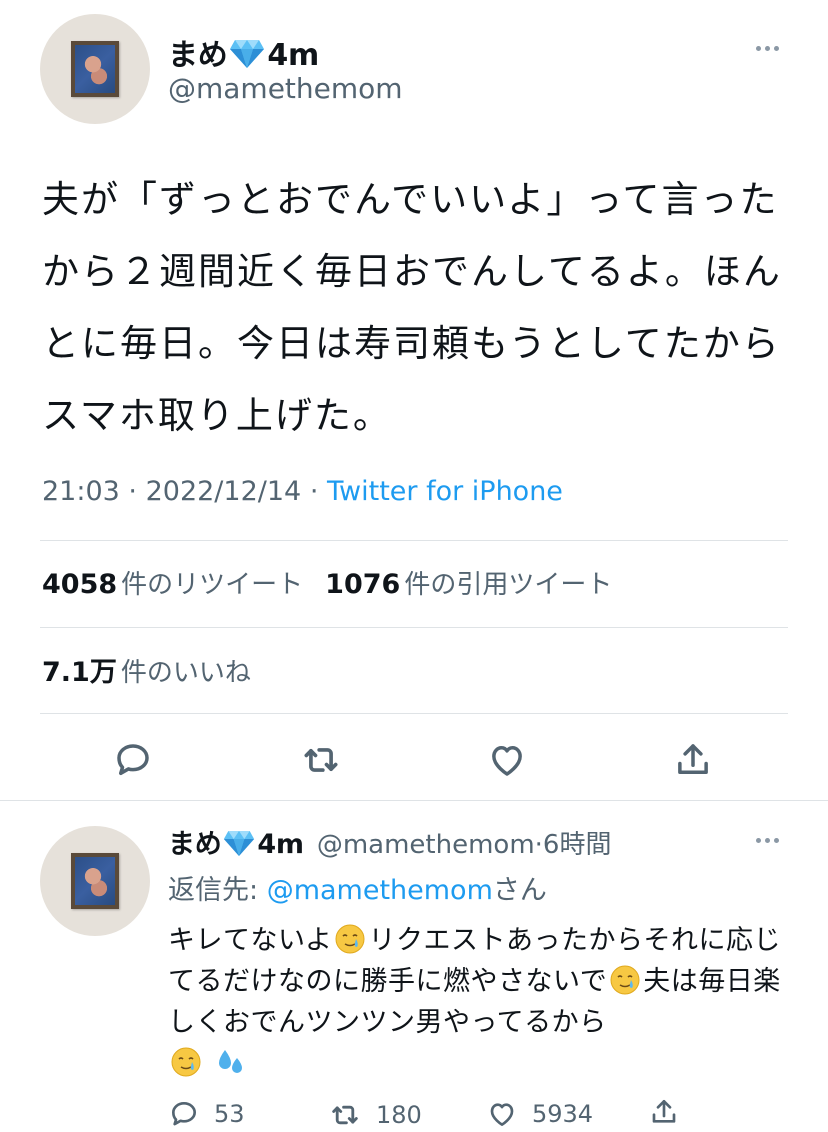  Describe the element at coordinates (183, 584) in the screenshot. I see `retweets-stat: 4058 件のリツイート` at that location.